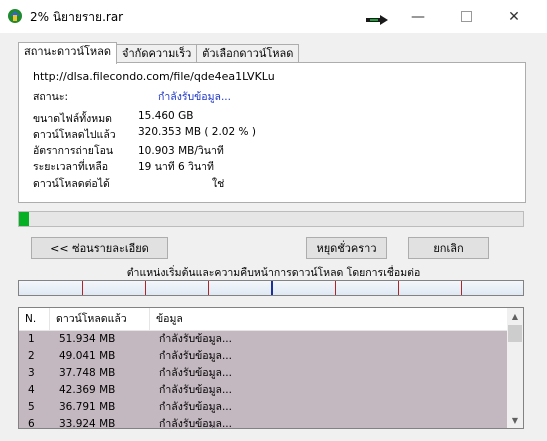  I want to click on idm-app-icon, so click(15, 16).